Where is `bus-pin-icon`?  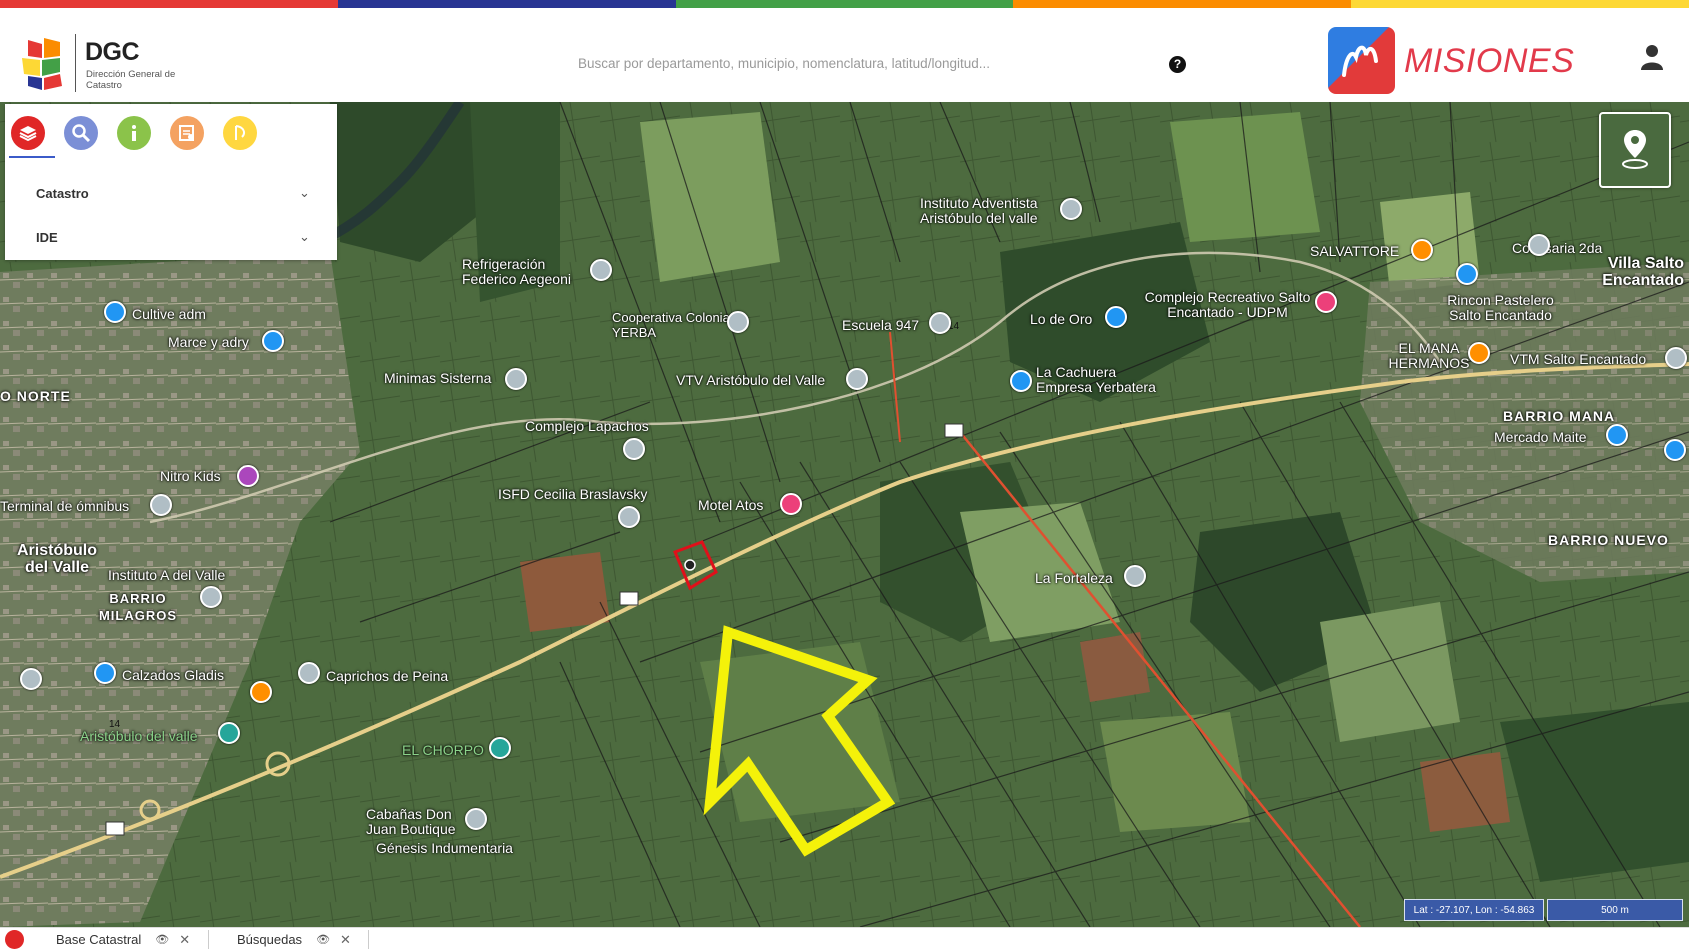
bus-pin-icon is located at coordinates (161, 505).